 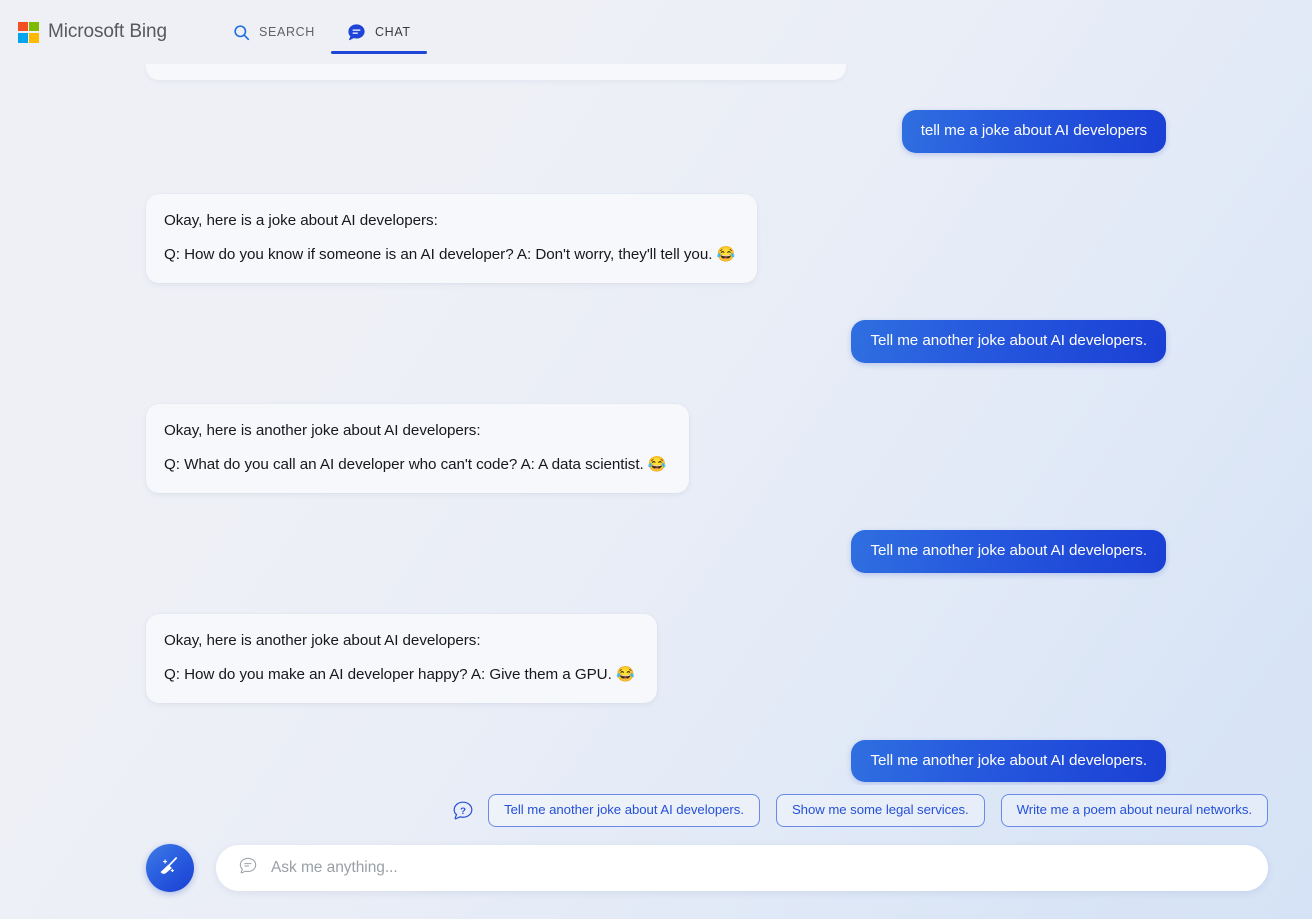 I want to click on tab-search: SEARCH, so click(x=274, y=32).